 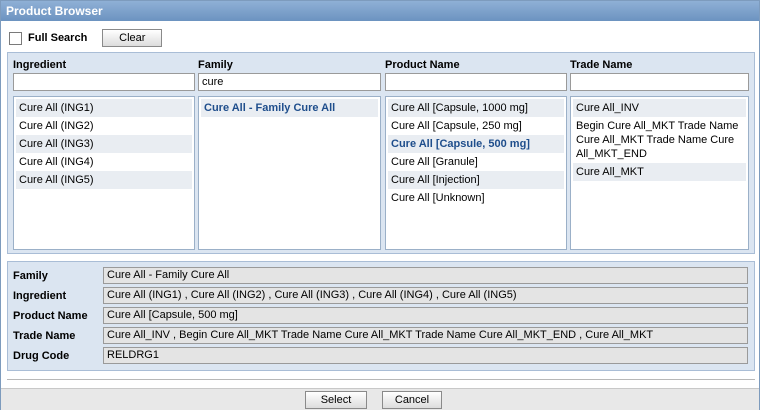 What do you see at coordinates (336, 400) in the screenshot?
I see `select-button: Select` at bounding box center [336, 400].